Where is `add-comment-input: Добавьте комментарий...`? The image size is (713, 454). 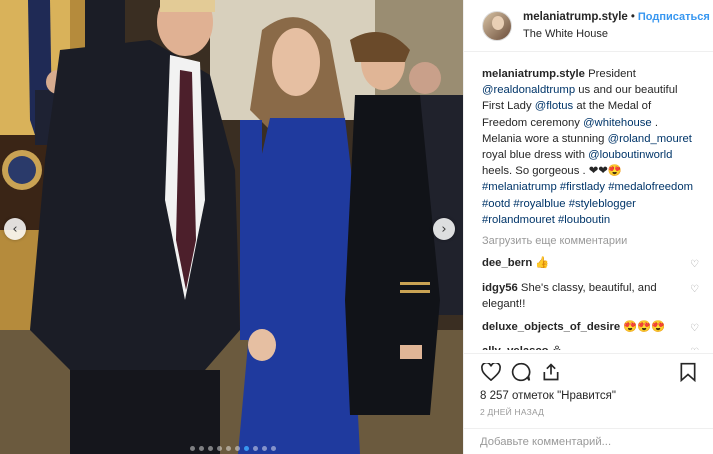 add-comment-input: Добавьте комментарий... is located at coordinates (588, 441).